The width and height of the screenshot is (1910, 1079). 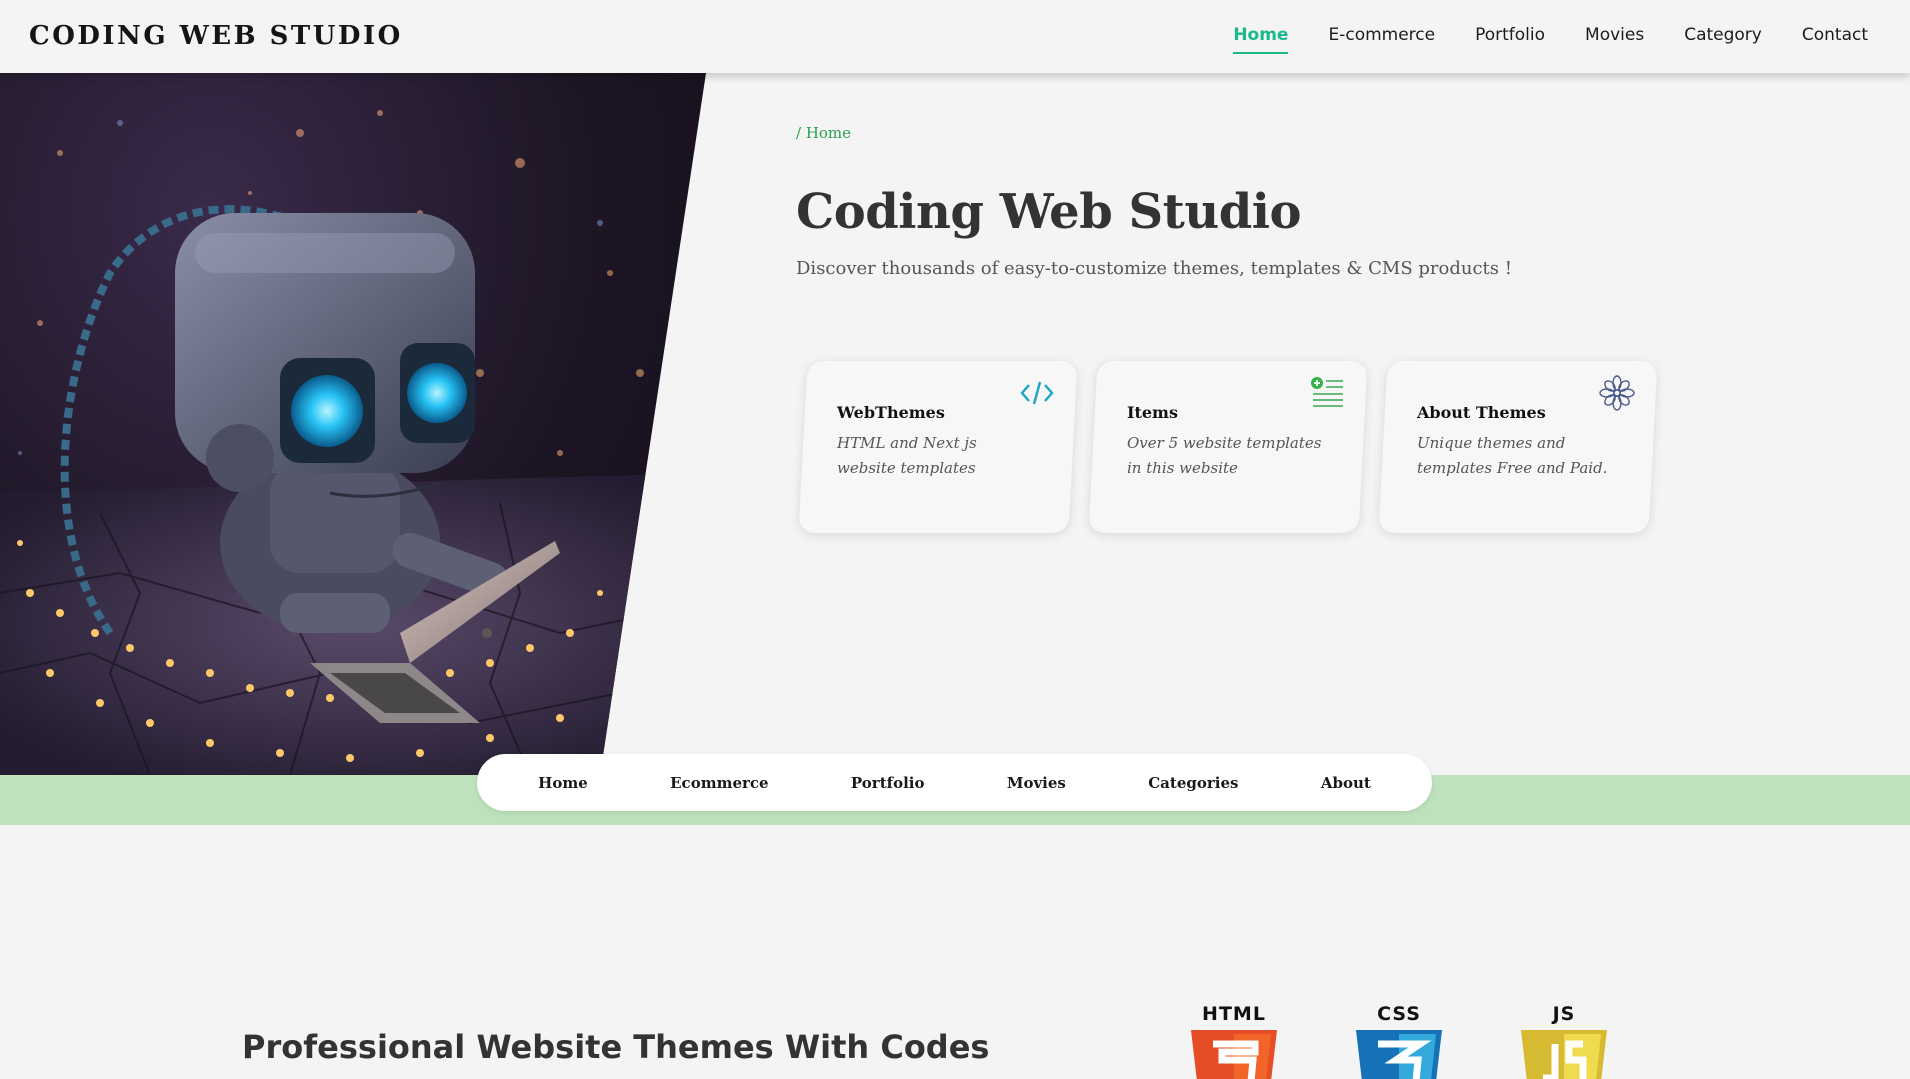 I want to click on tech-label: CSS, so click(x=1399, y=1014).